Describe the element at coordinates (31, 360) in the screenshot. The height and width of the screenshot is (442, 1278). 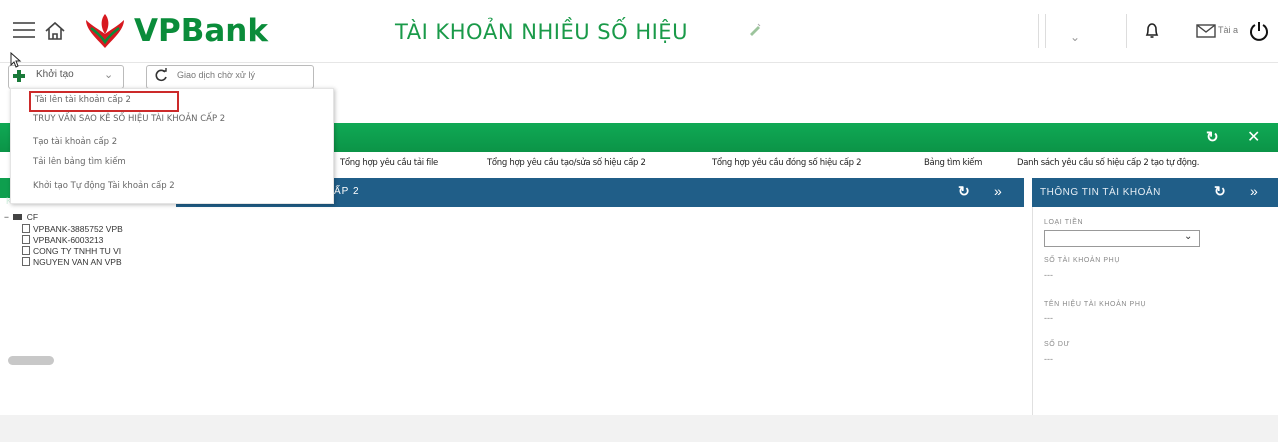
I see `horizontal-scrollbar` at that location.